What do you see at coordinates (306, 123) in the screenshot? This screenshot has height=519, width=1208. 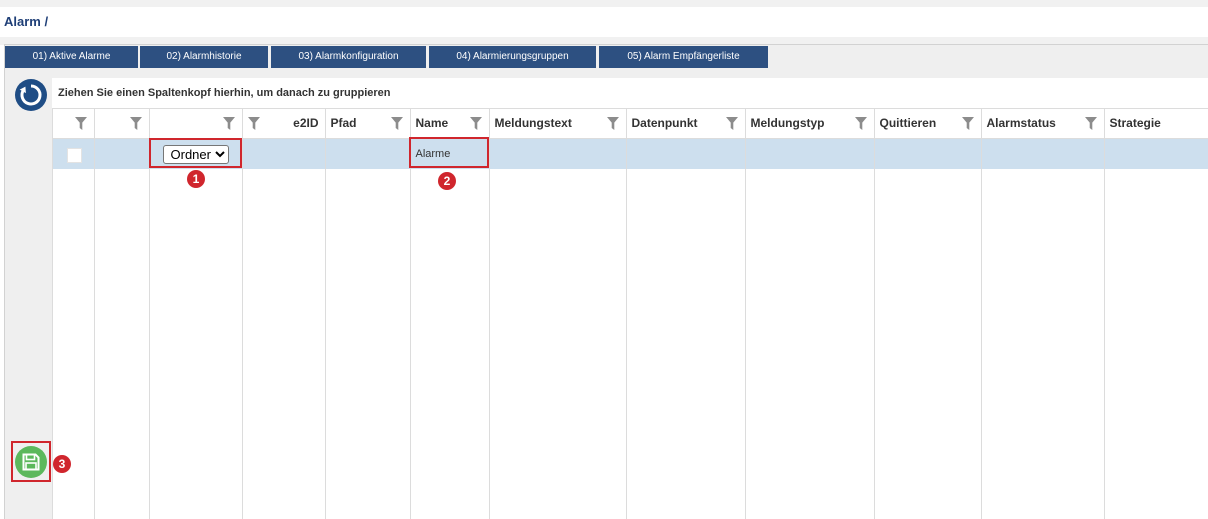 I see `column-header-label: e2ID` at bounding box center [306, 123].